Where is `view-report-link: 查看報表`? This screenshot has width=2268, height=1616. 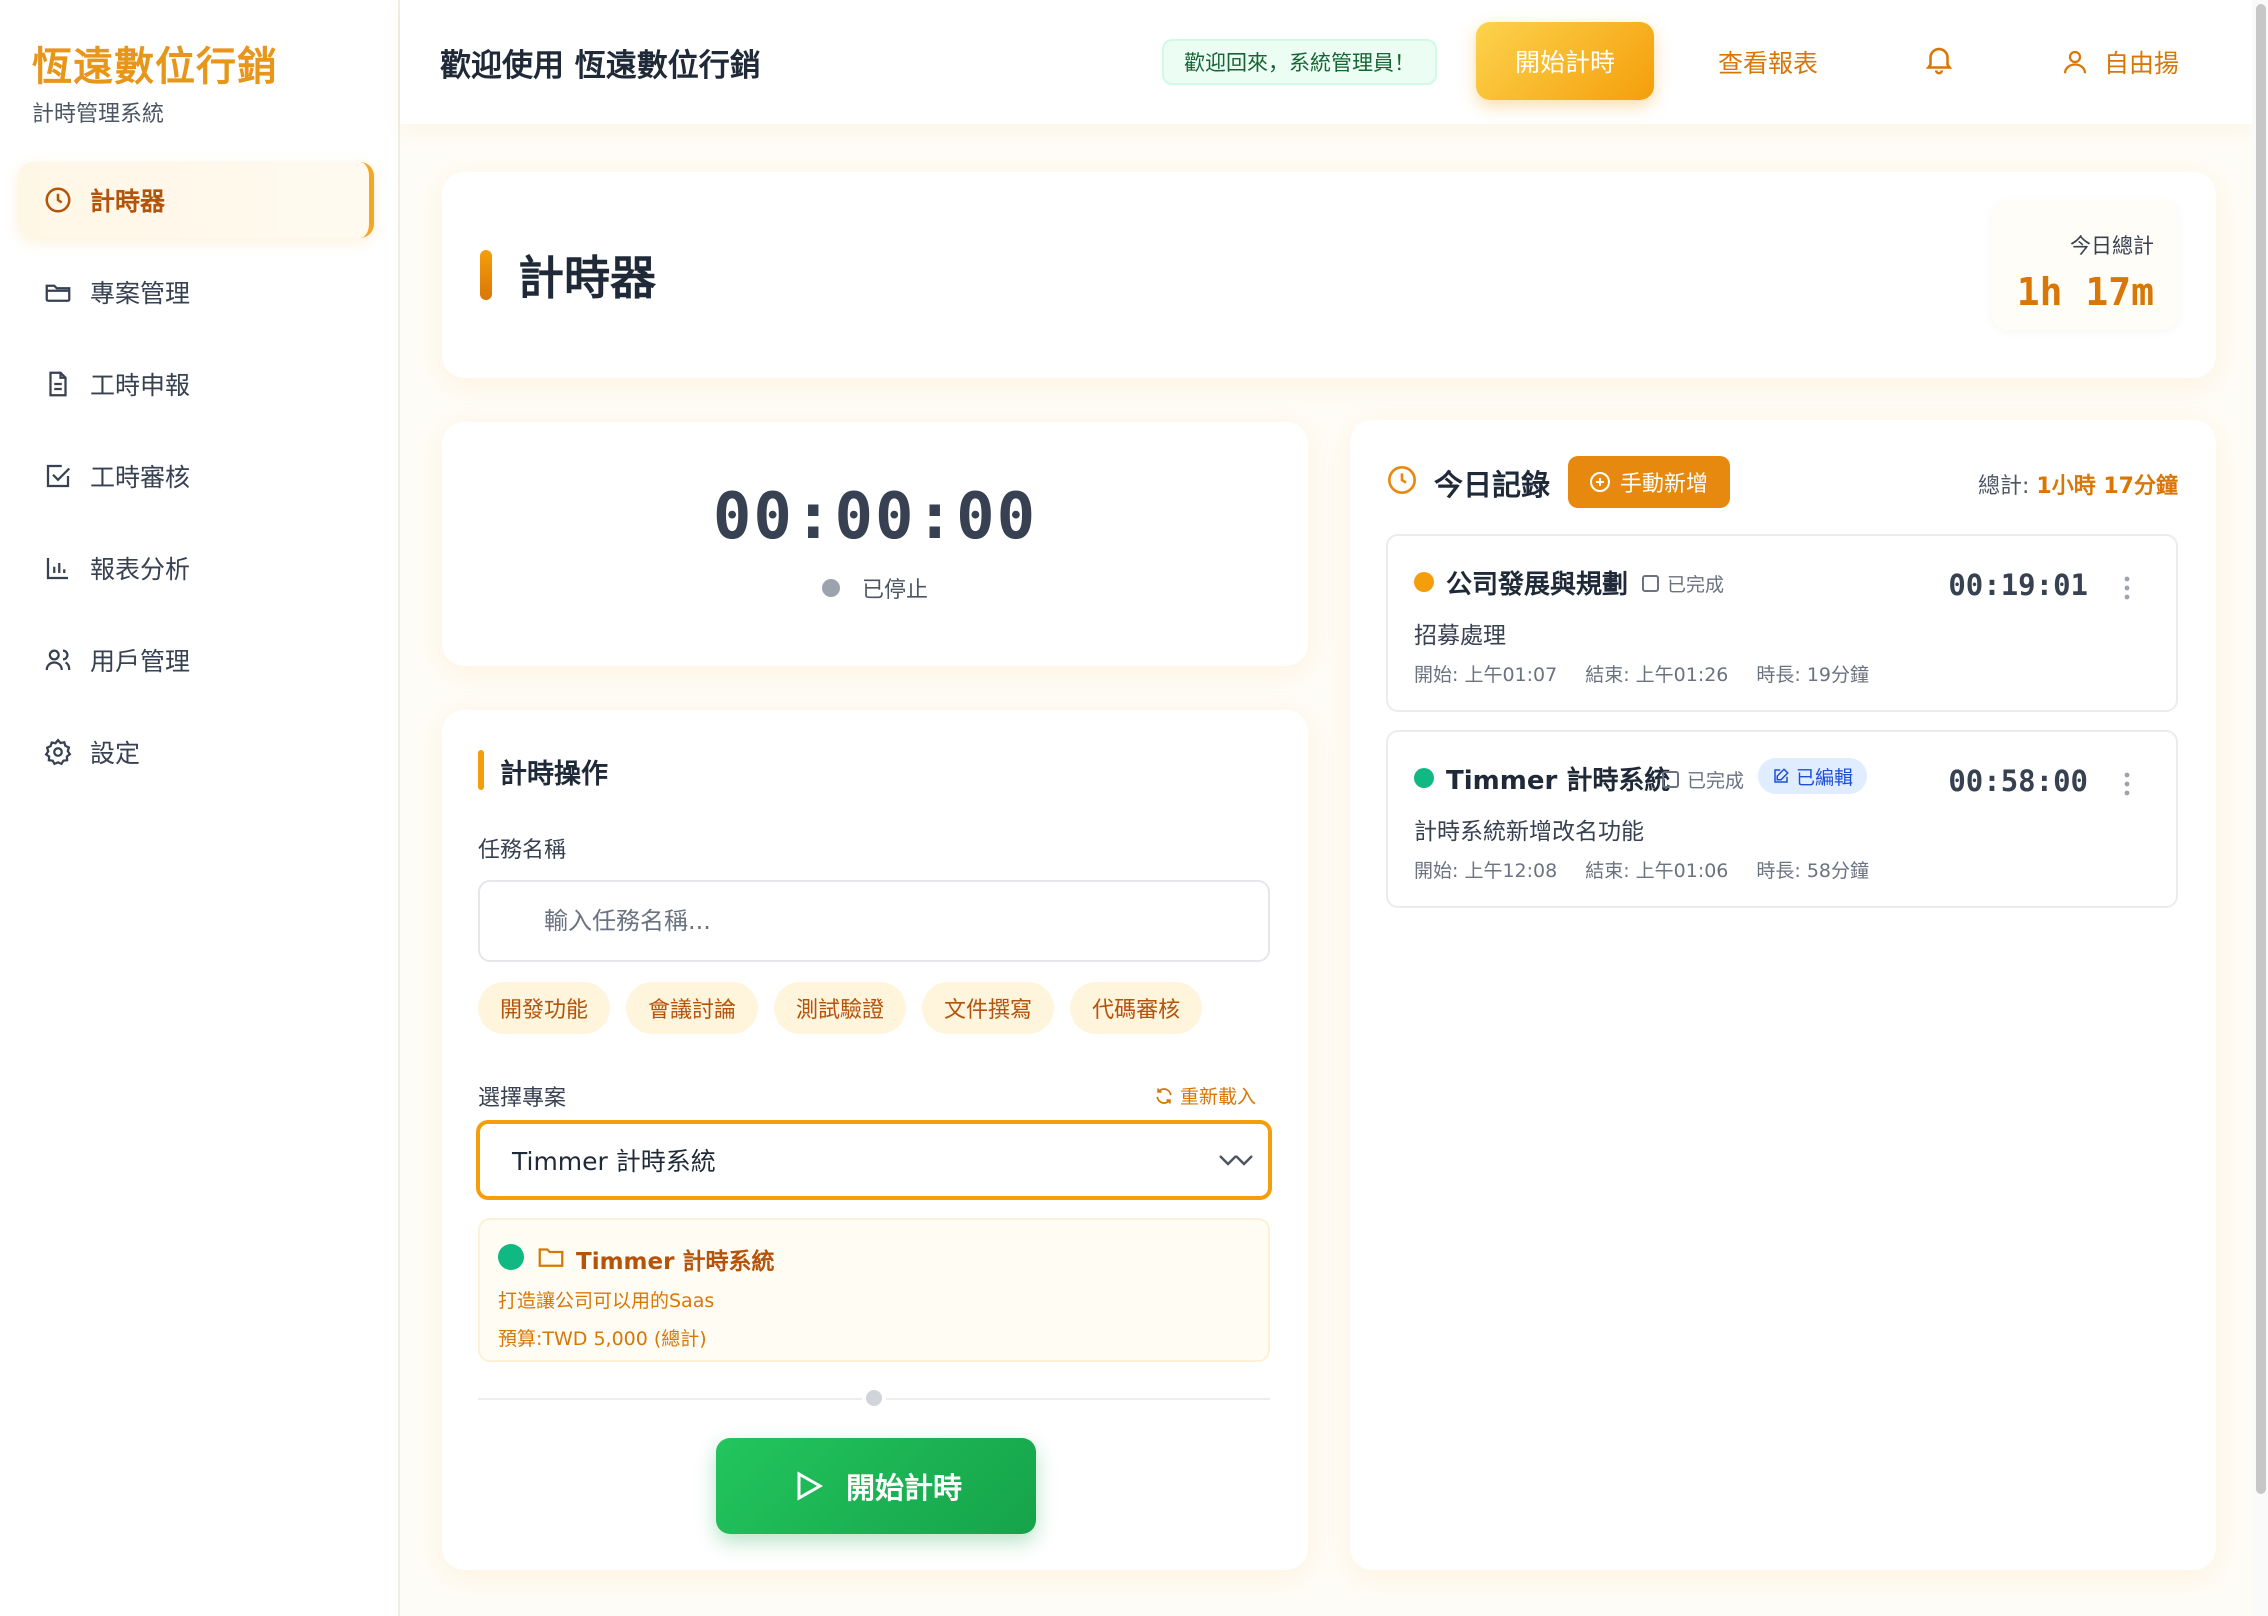 view-report-link: 查看報表 is located at coordinates (1768, 62).